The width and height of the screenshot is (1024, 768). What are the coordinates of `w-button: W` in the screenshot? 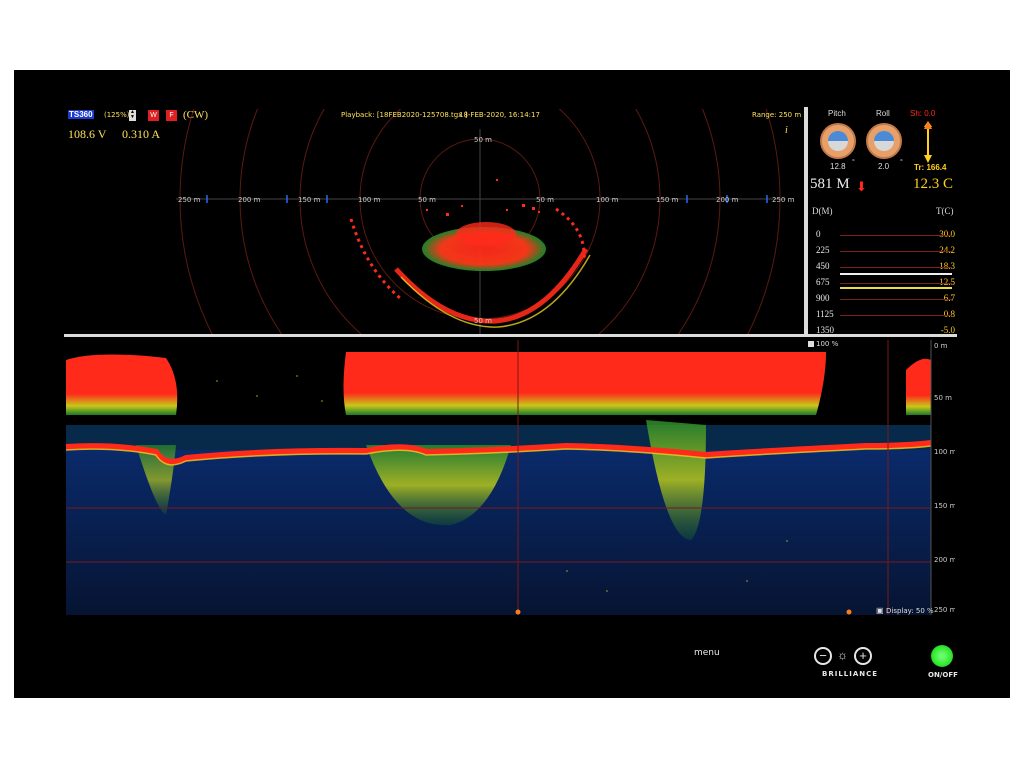 It's located at (153, 115).